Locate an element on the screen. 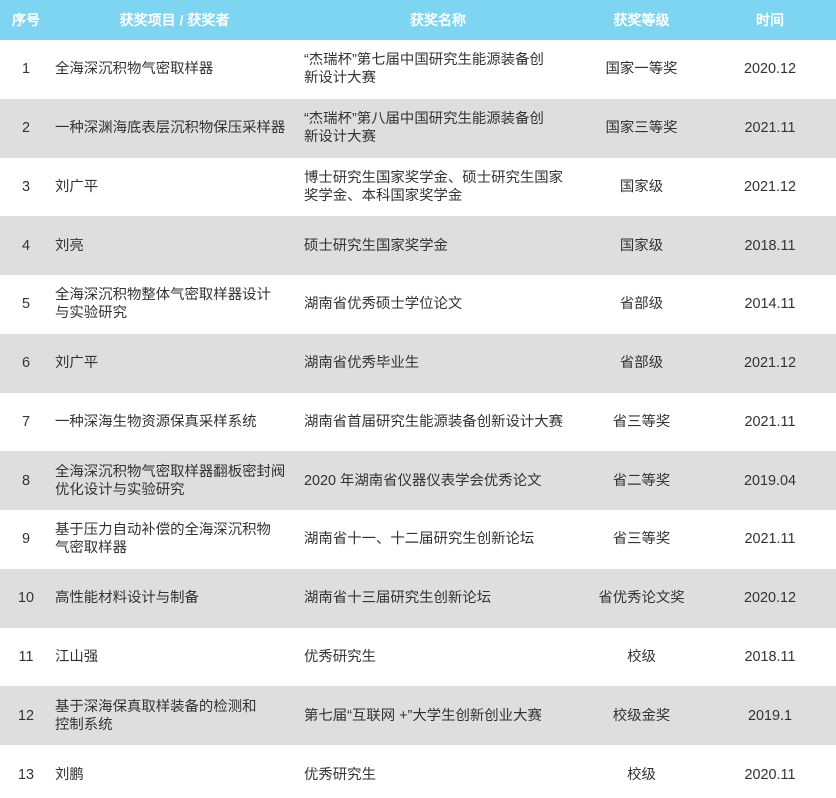 The image size is (836, 798). table-row: 11 江山强 优秀研究生 校级 2018.11 is located at coordinates (418, 657).